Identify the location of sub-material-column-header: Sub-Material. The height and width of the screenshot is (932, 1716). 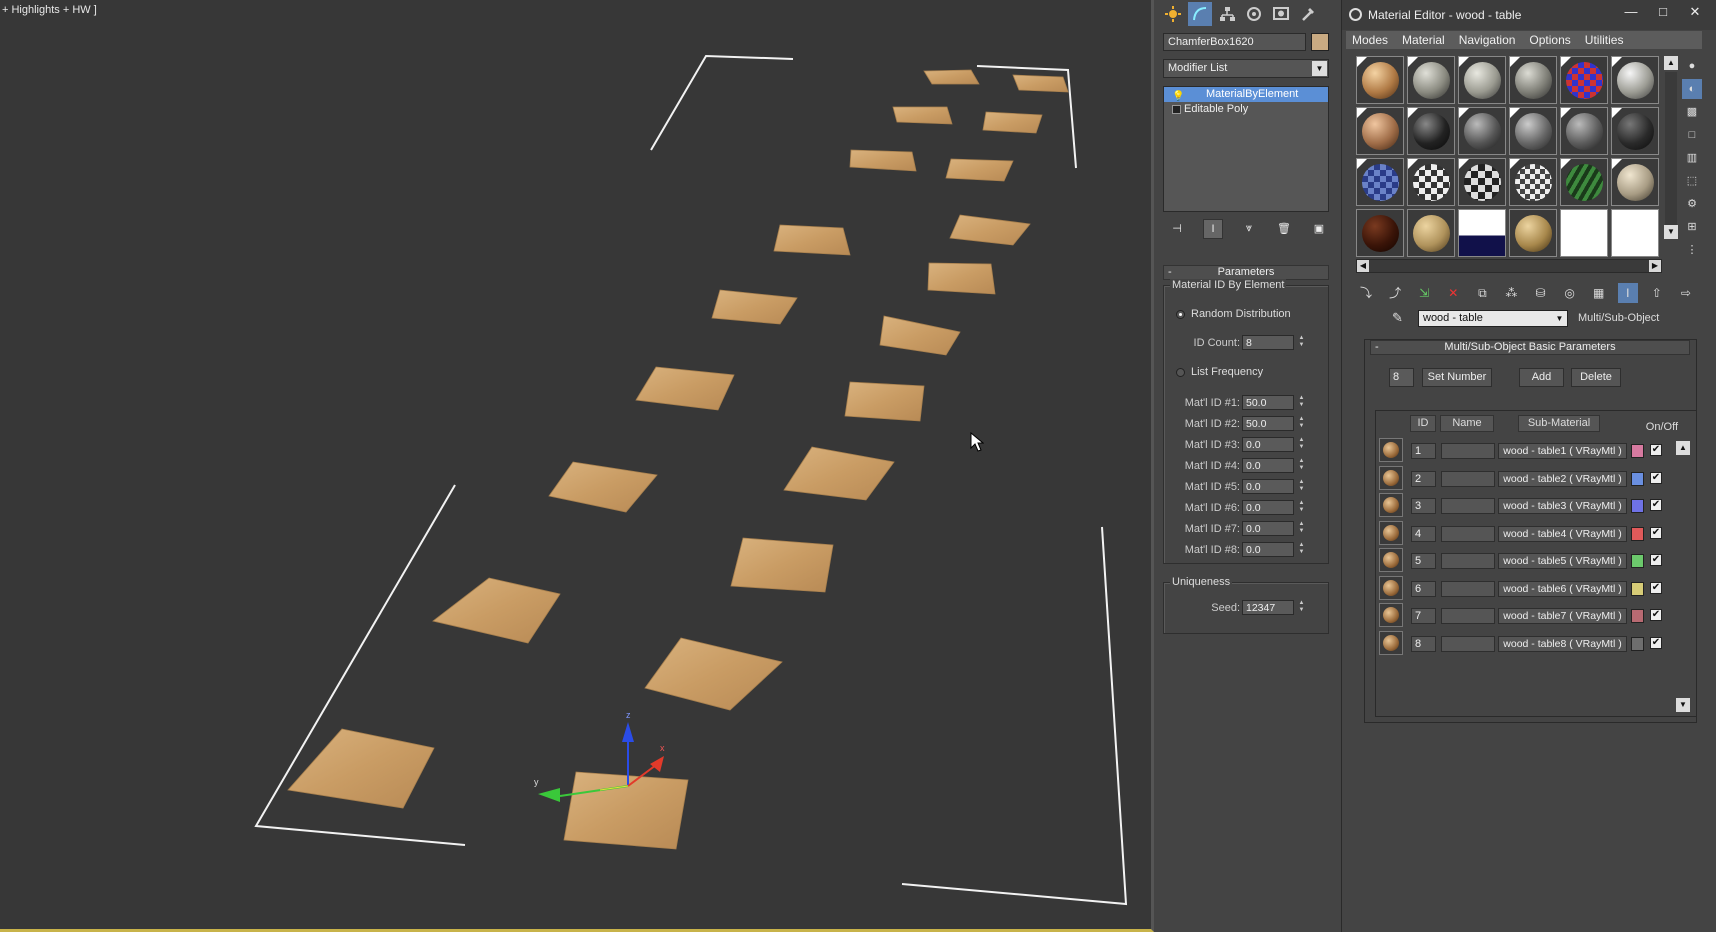
(1559, 423).